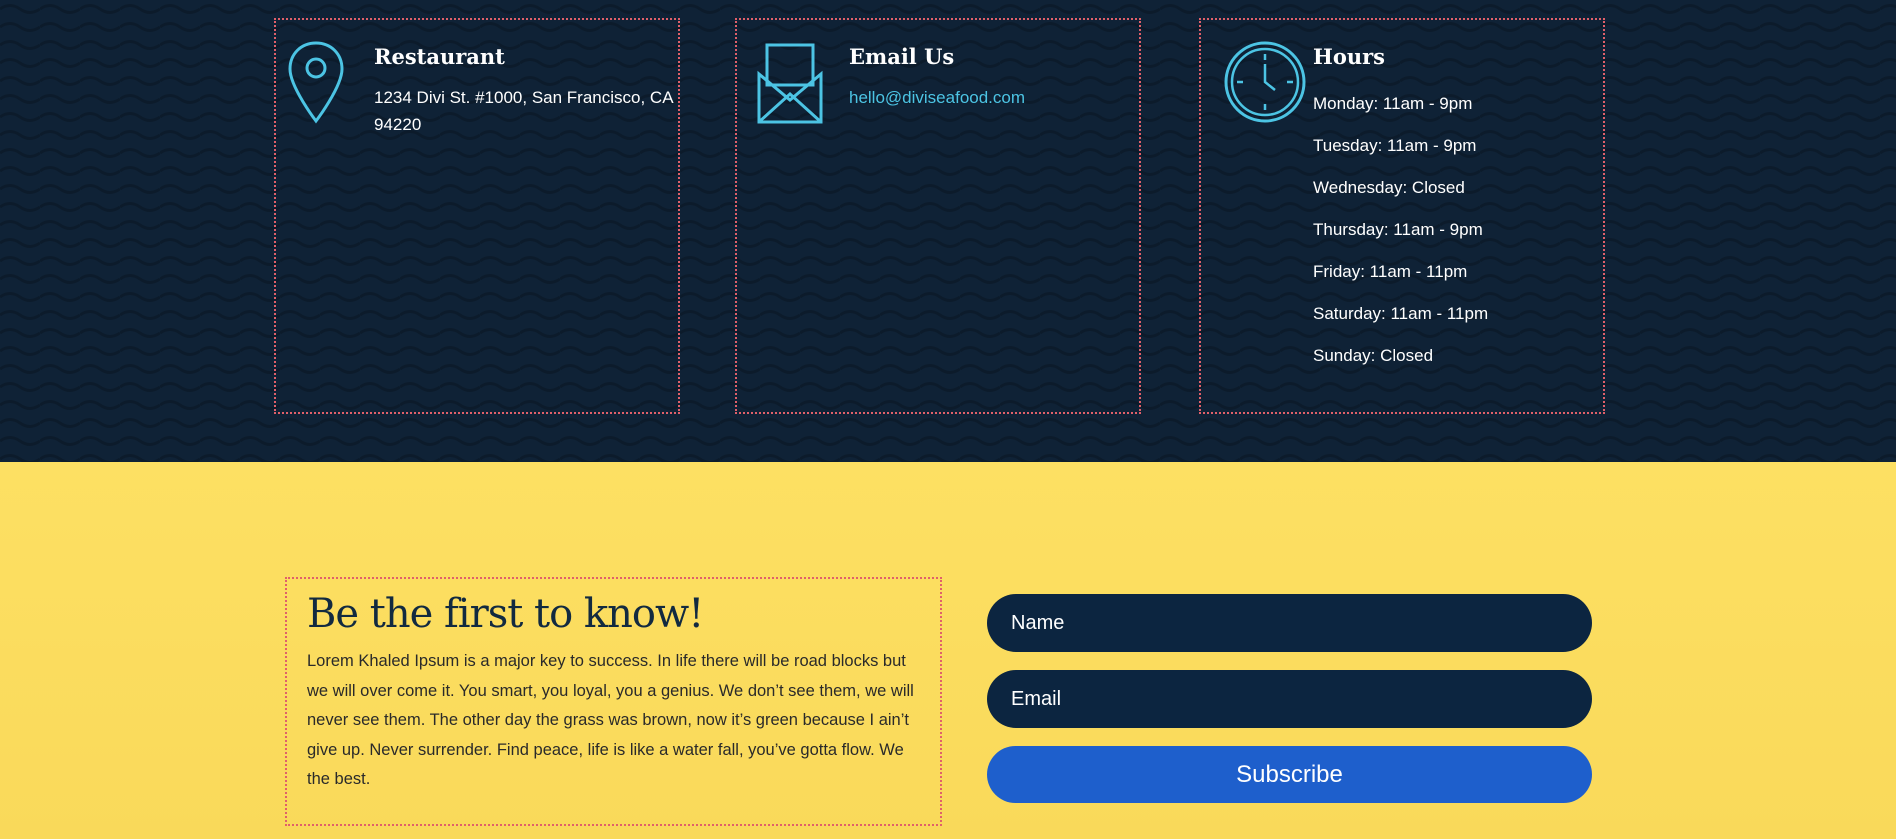  I want to click on clock-icon, so click(1265, 82).